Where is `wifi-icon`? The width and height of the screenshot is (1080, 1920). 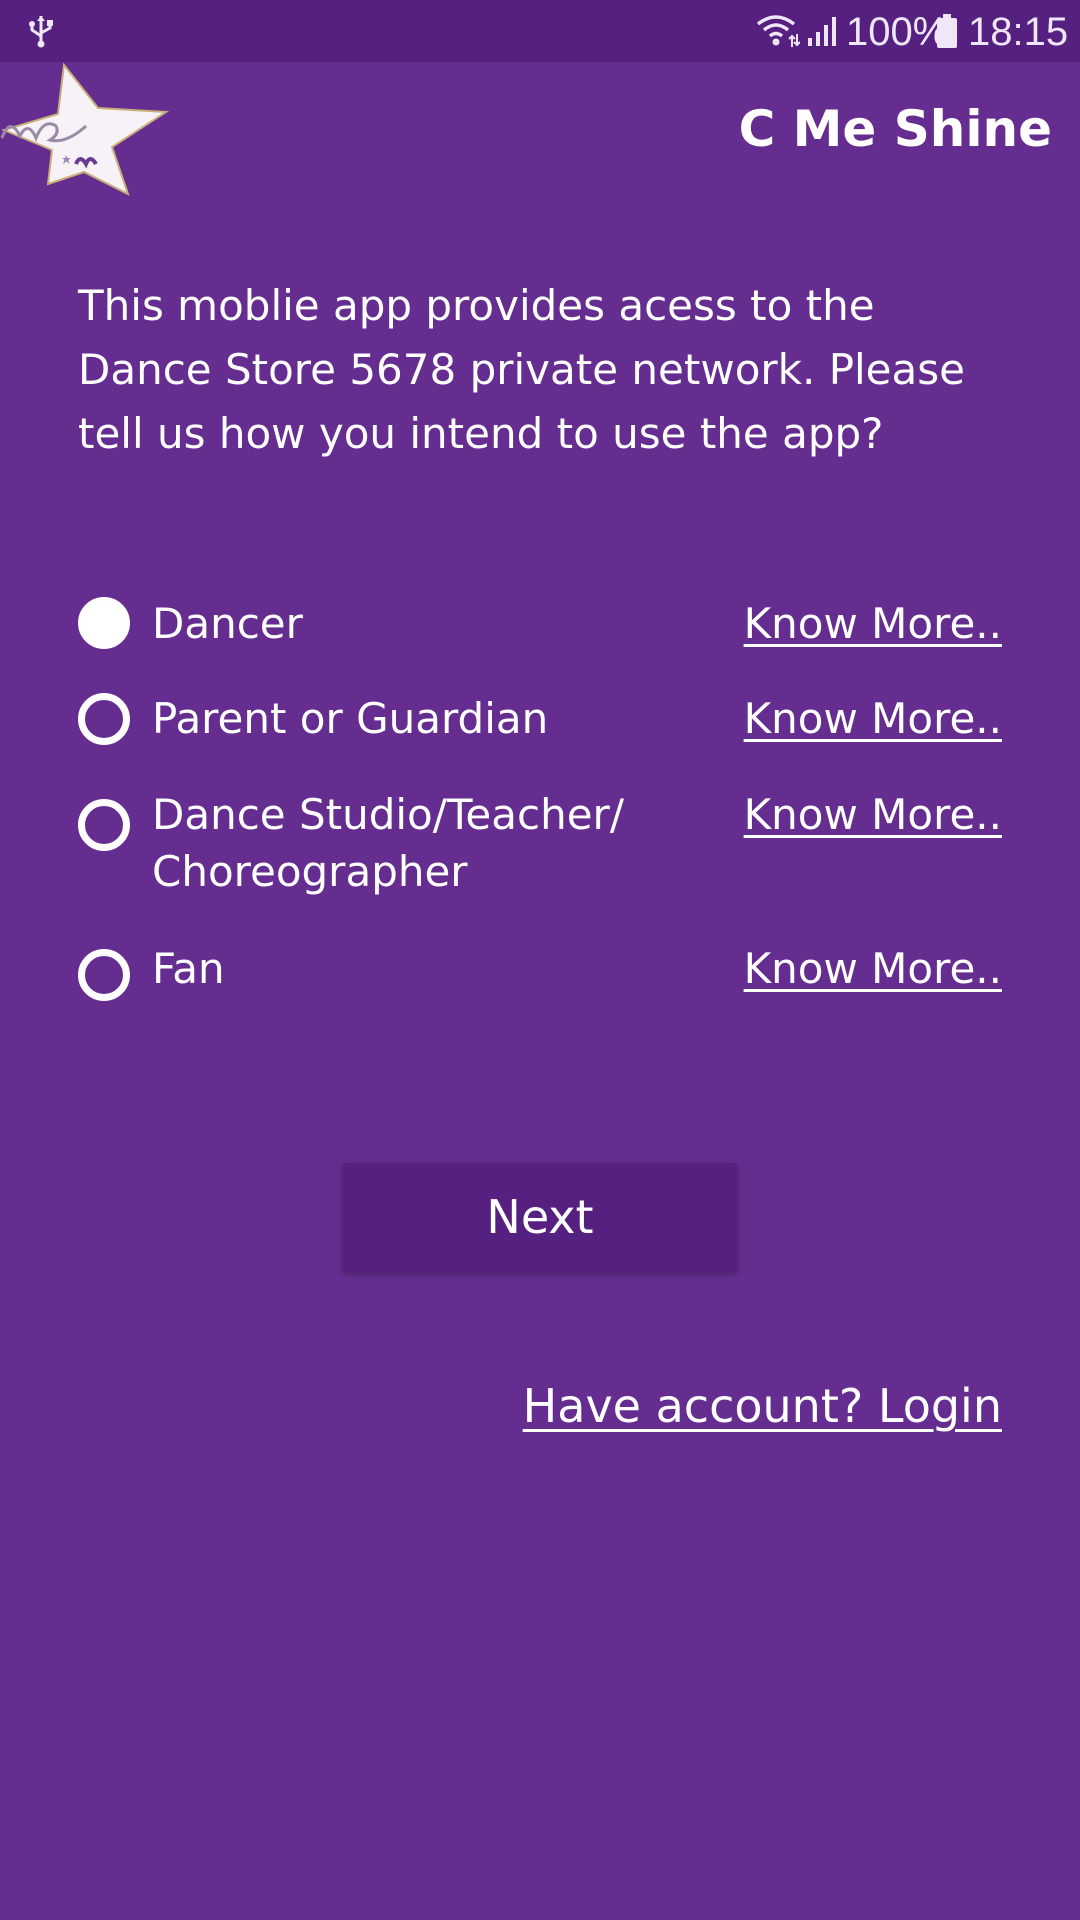 wifi-icon is located at coordinates (778, 31).